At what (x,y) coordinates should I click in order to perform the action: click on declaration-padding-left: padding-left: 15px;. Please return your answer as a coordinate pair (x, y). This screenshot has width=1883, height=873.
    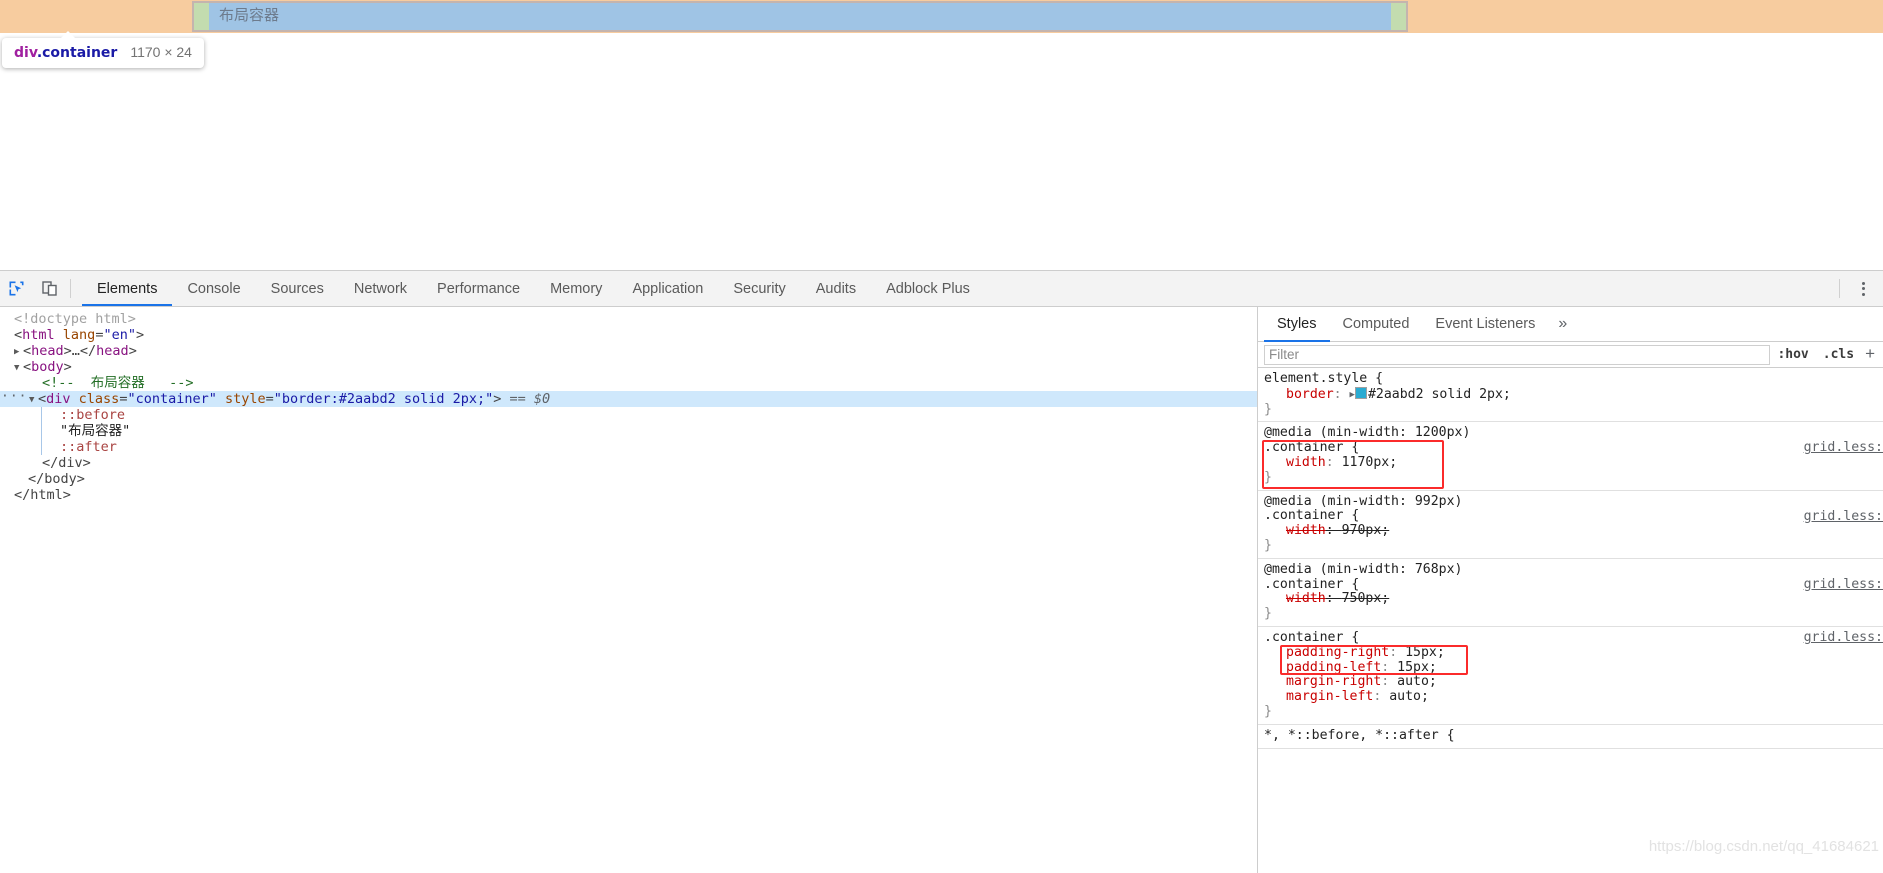
    Looking at the image, I should click on (1570, 668).